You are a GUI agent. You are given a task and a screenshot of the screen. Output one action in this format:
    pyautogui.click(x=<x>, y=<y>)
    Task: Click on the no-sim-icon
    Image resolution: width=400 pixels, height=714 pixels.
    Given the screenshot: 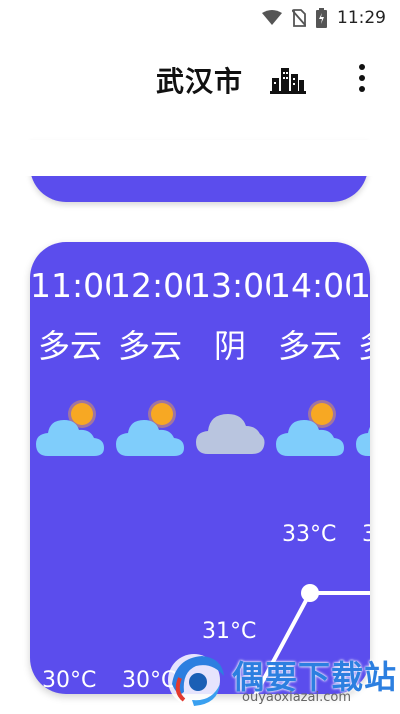 What is the action you would take?
    pyautogui.click(x=299, y=18)
    